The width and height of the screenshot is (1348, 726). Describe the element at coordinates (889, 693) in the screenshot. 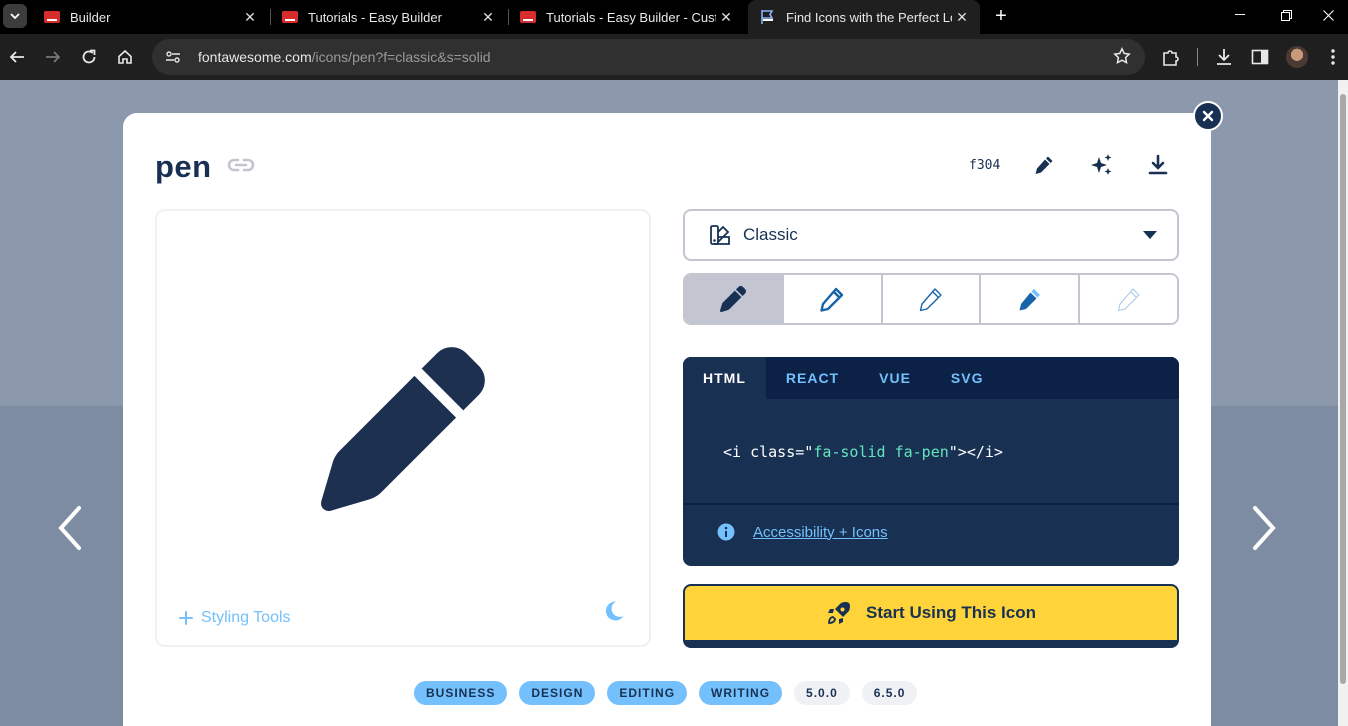

I see `version-badge: 6.5.0` at that location.